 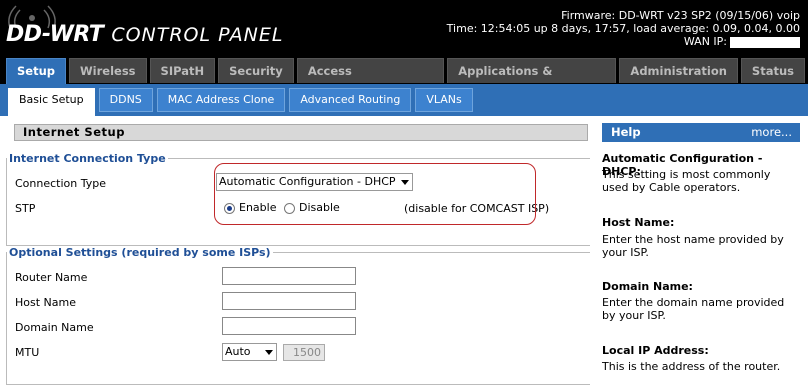 I want to click on host-name-input, so click(x=289, y=301).